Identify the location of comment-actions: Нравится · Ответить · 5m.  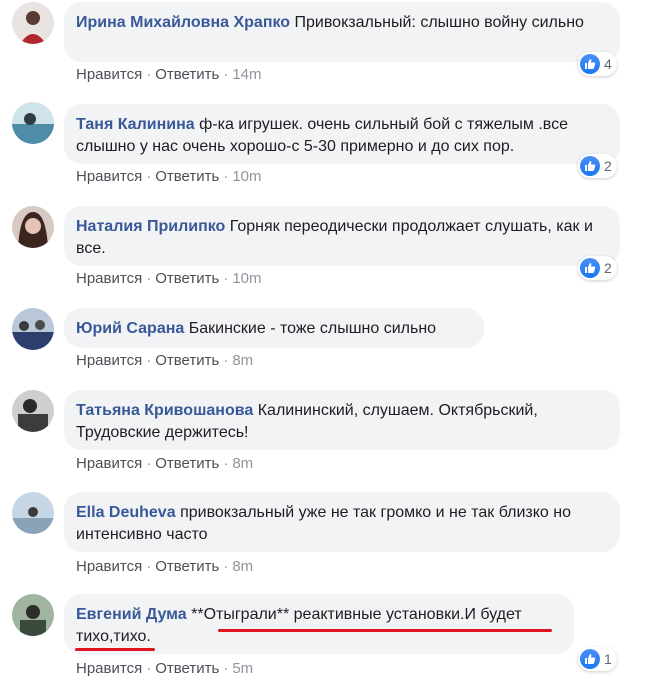
(165, 668).